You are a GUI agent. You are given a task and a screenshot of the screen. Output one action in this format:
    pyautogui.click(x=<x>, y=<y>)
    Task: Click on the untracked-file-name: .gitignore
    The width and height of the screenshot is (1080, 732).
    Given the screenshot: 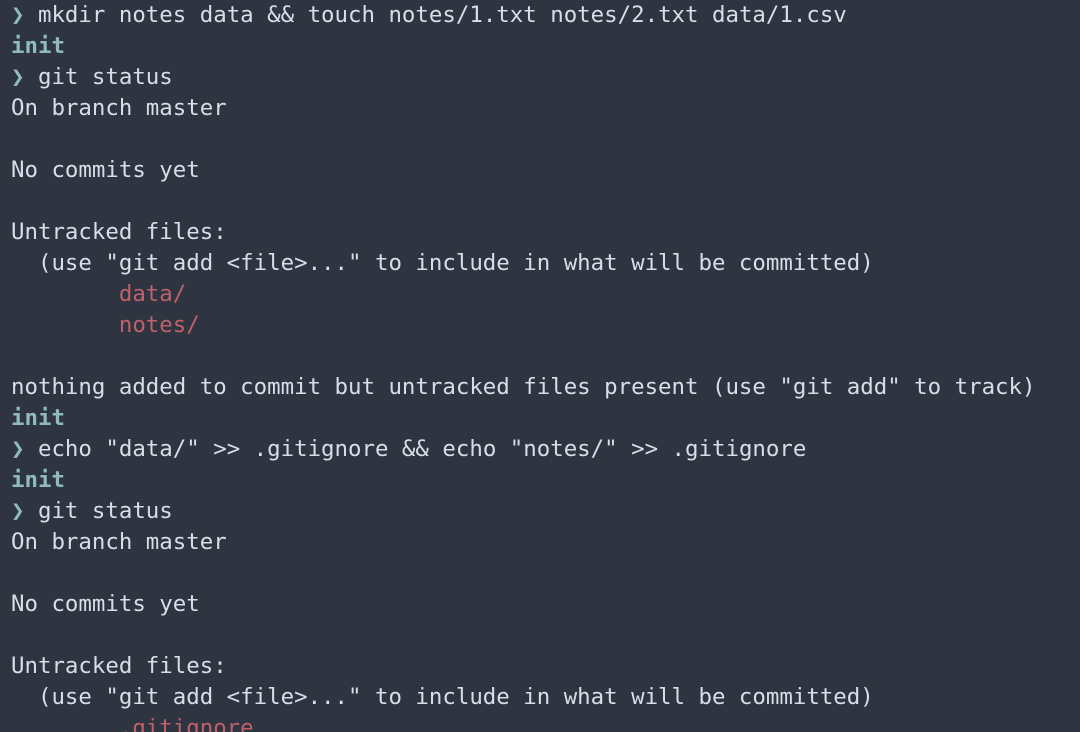 What is the action you would take?
    pyautogui.click(x=186, y=723)
    